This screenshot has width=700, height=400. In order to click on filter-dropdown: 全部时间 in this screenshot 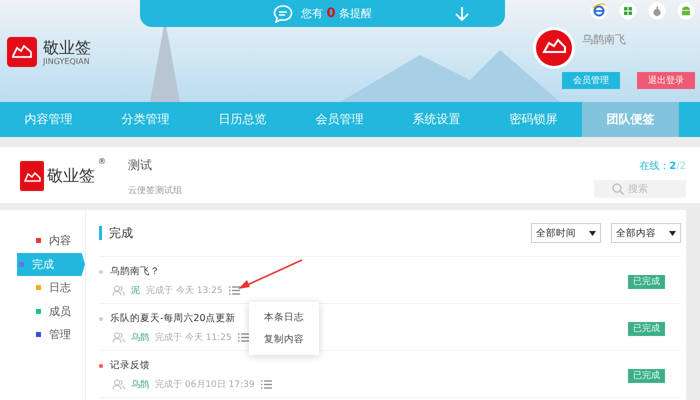, I will do `click(566, 233)`.